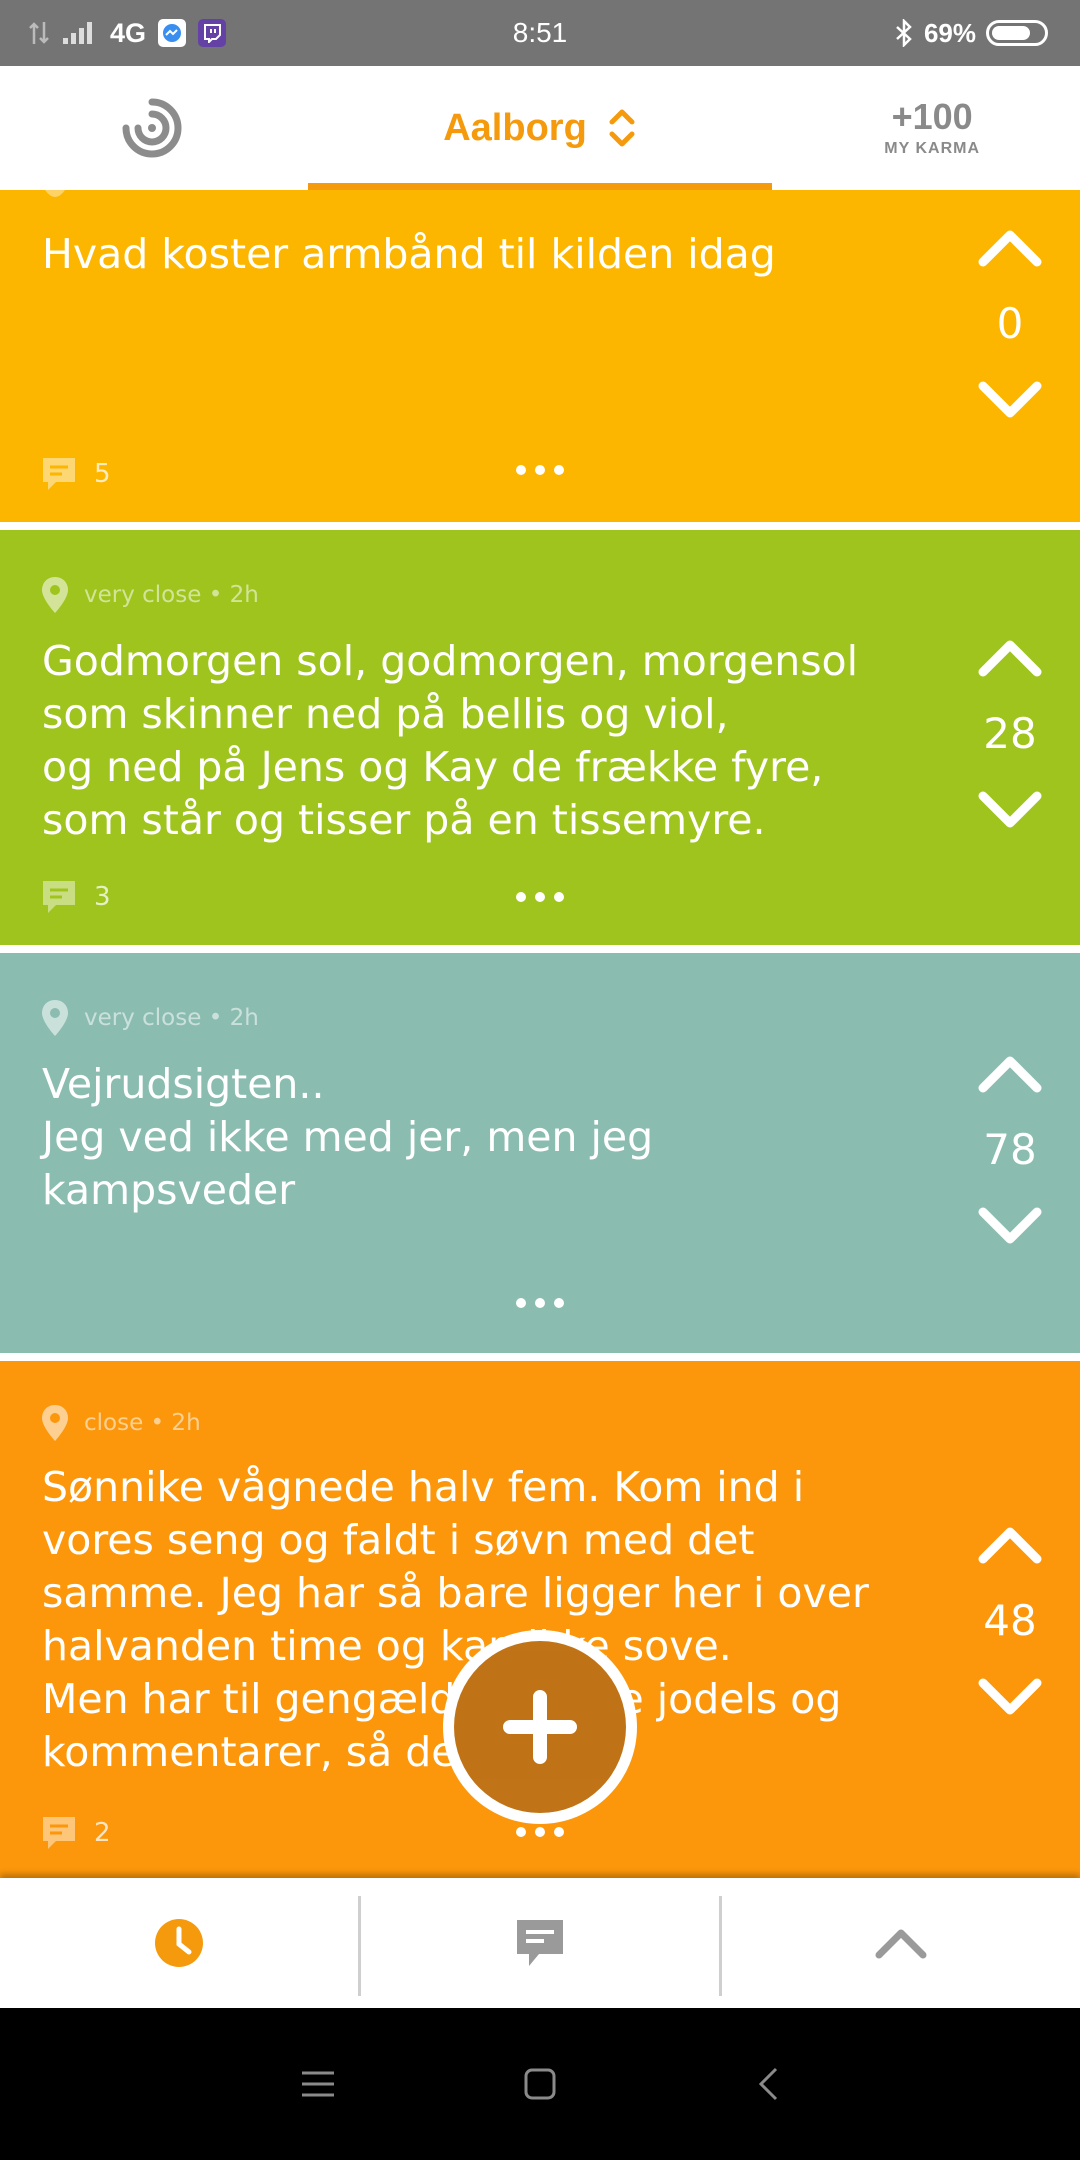 This screenshot has height=2160, width=1080. I want to click on comment-count-value: 3, so click(102, 897).